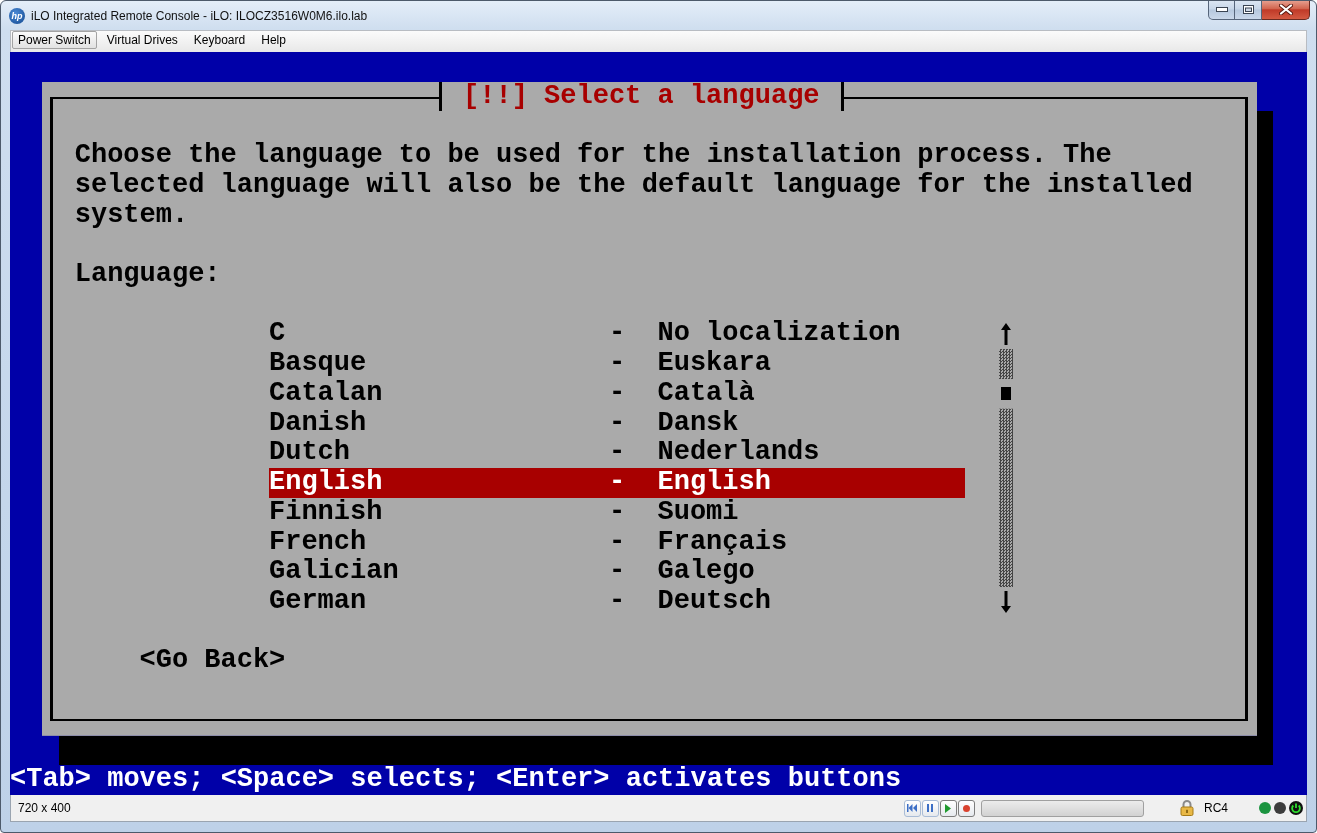 The image size is (1317, 833). I want to click on close-button, so click(1286, 10).